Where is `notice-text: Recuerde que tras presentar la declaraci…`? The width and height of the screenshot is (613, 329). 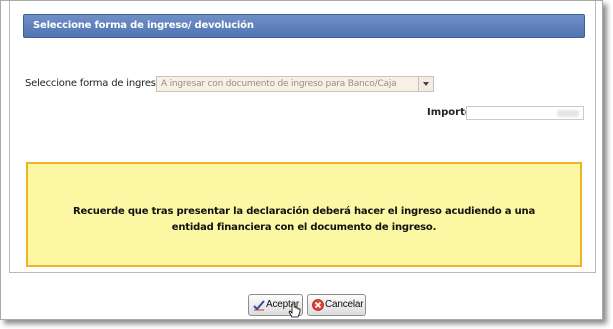
notice-text: Recuerde que tras presentar la declaraci… is located at coordinates (304, 219).